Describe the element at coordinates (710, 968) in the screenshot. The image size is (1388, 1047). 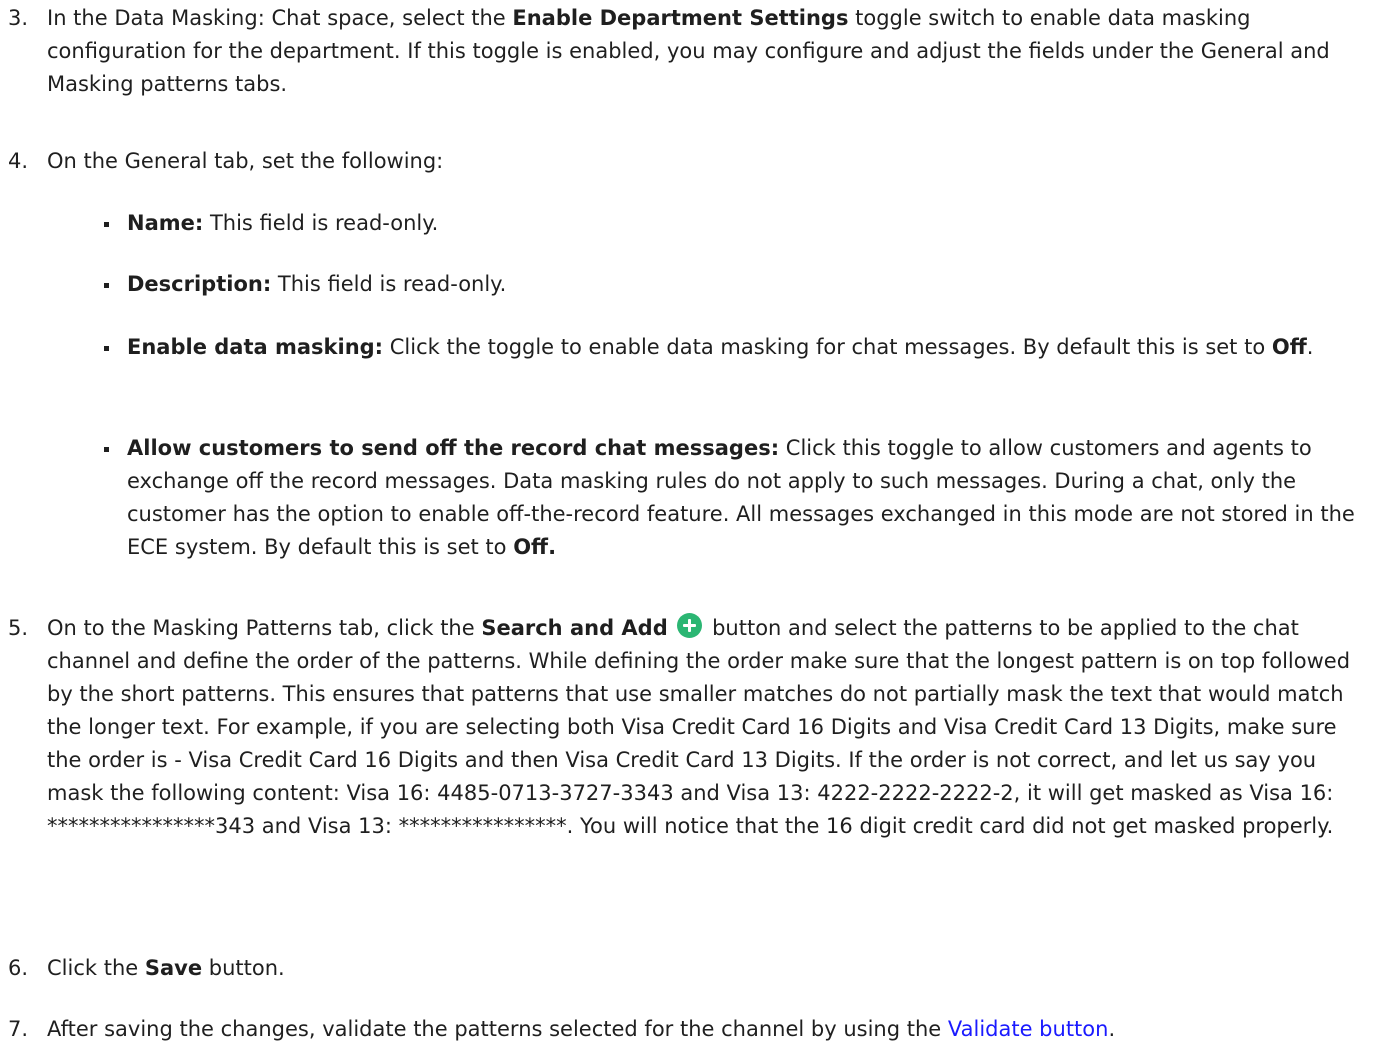
I see `step-6-text: Click the Save button.` at that location.